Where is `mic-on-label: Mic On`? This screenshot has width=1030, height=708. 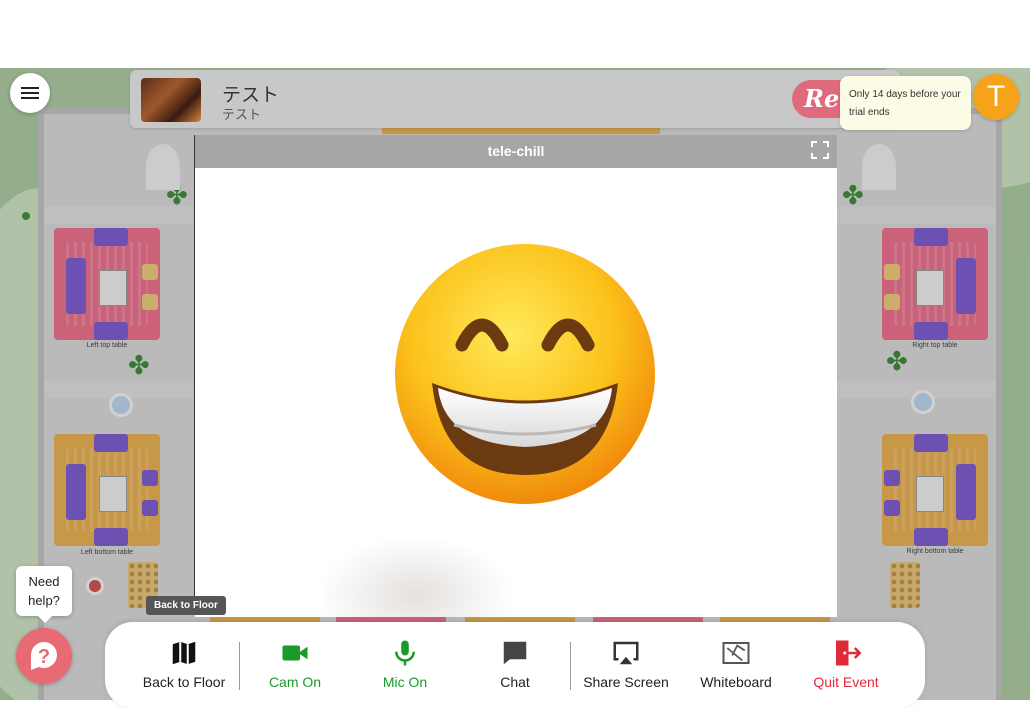 mic-on-label: Mic On is located at coordinates (405, 682).